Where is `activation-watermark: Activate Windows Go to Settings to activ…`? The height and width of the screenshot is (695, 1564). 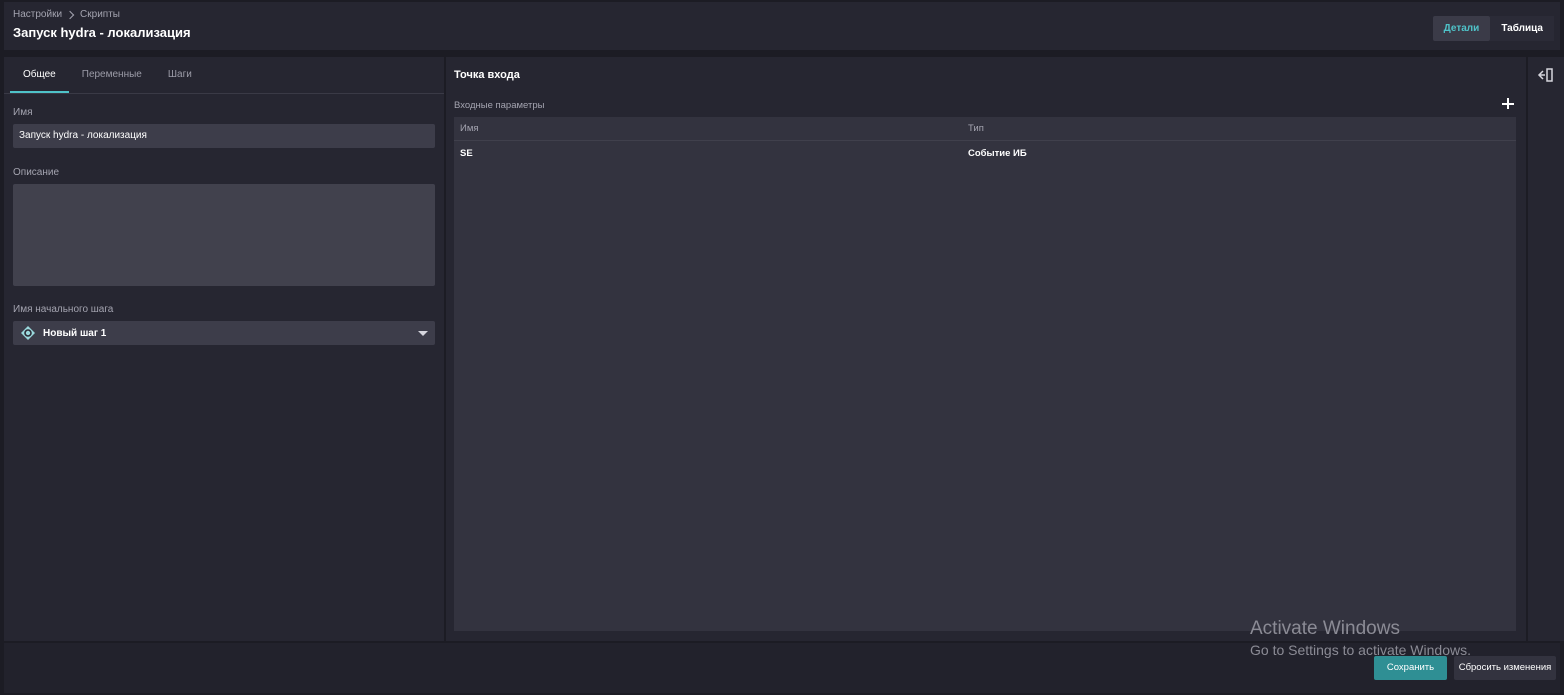
activation-watermark: Activate Windows Go to Settings to activ… is located at coordinates (1360, 640).